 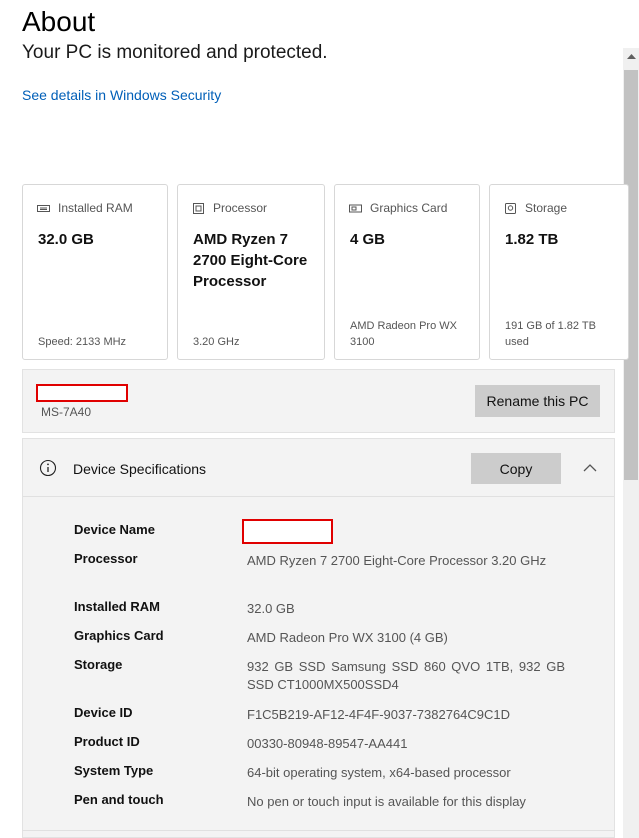 I want to click on graphics-card-icon, so click(x=355, y=208).